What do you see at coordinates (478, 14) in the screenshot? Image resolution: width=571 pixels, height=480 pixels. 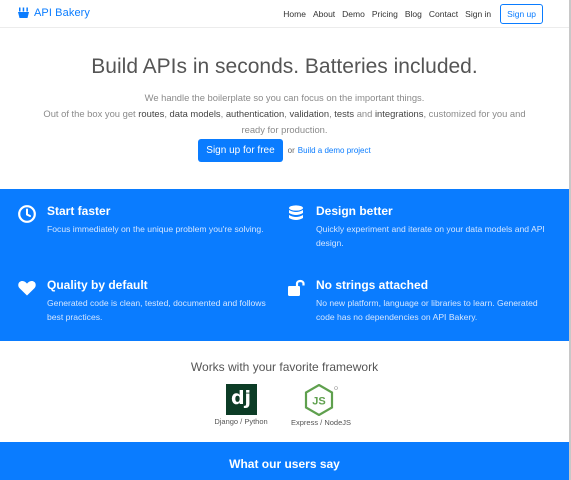 I see `nav-sign-in: Sign in` at bounding box center [478, 14].